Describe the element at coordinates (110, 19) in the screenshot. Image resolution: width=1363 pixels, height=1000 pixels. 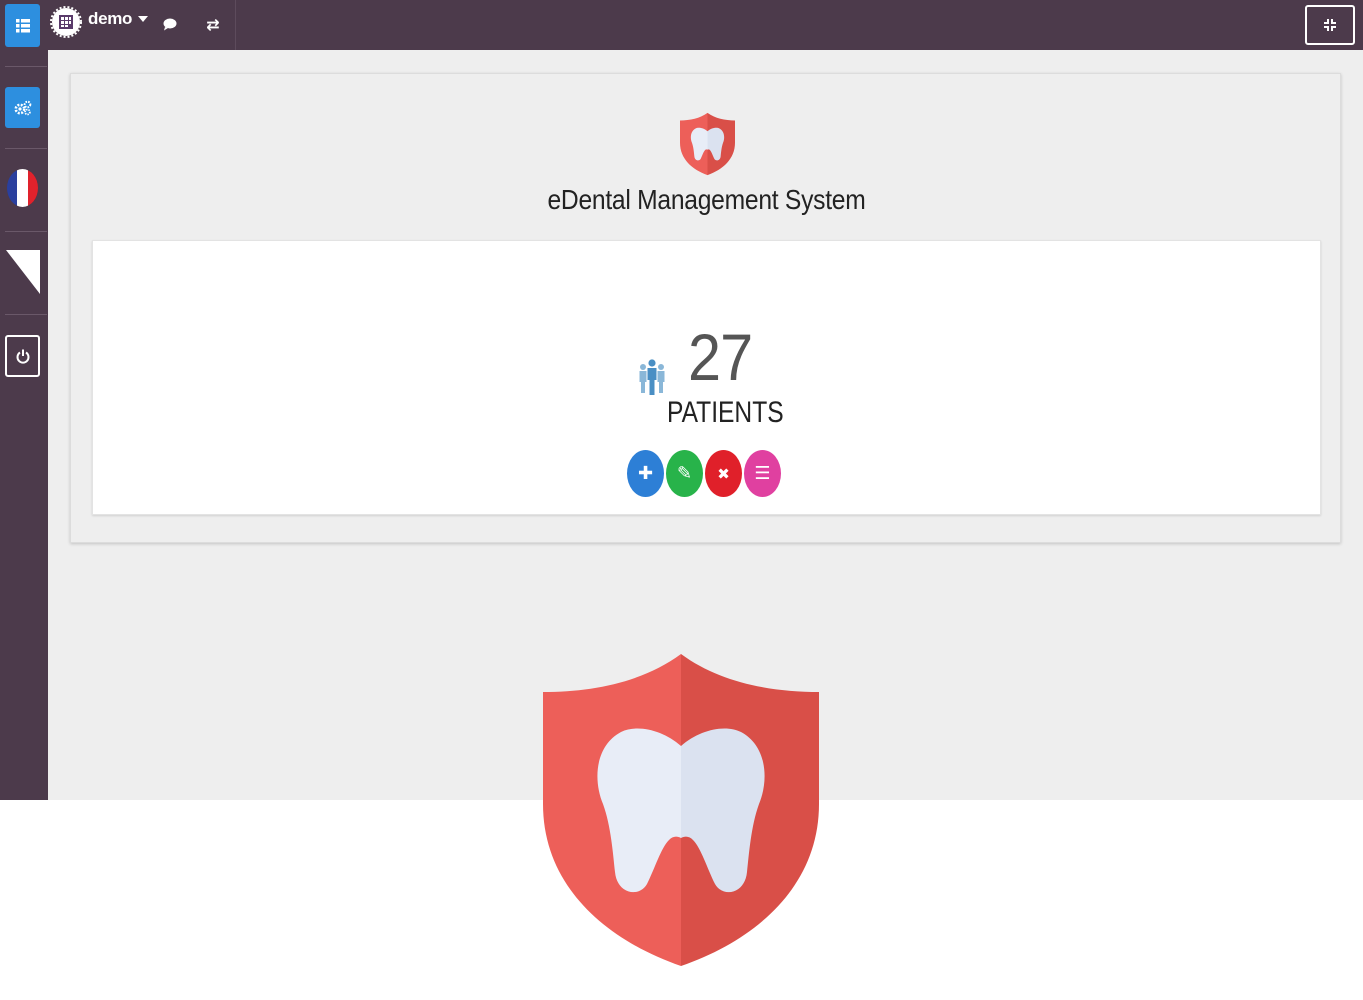
I see `app-name-label: demo` at that location.